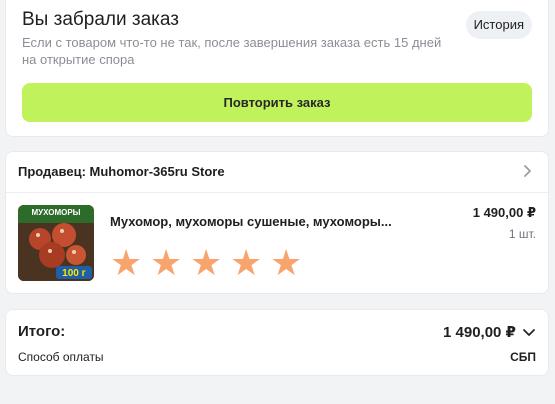  What do you see at coordinates (56, 243) in the screenshot?
I see `product-image: МУХОМОРЫ 100 г` at bounding box center [56, 243].